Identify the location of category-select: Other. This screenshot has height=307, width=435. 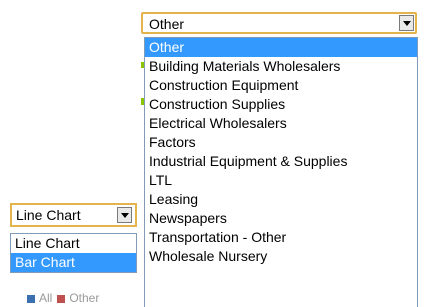
(279, 23).